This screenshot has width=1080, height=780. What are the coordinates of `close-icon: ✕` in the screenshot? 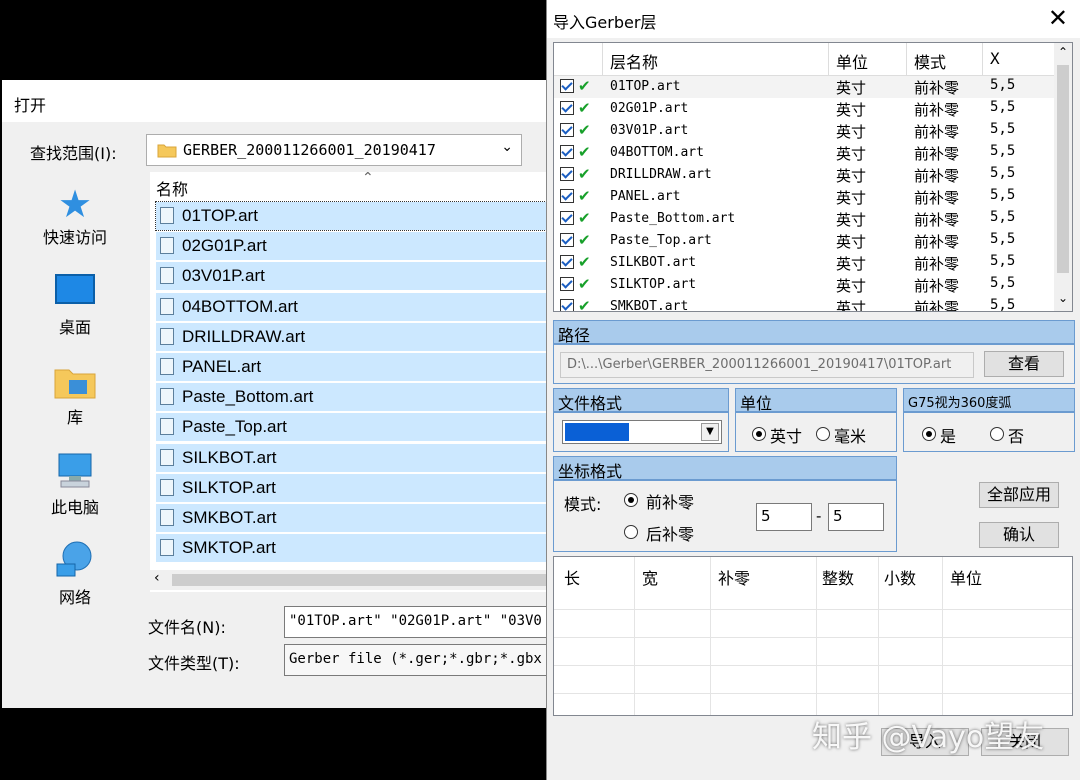 It's located at (1058, 18).